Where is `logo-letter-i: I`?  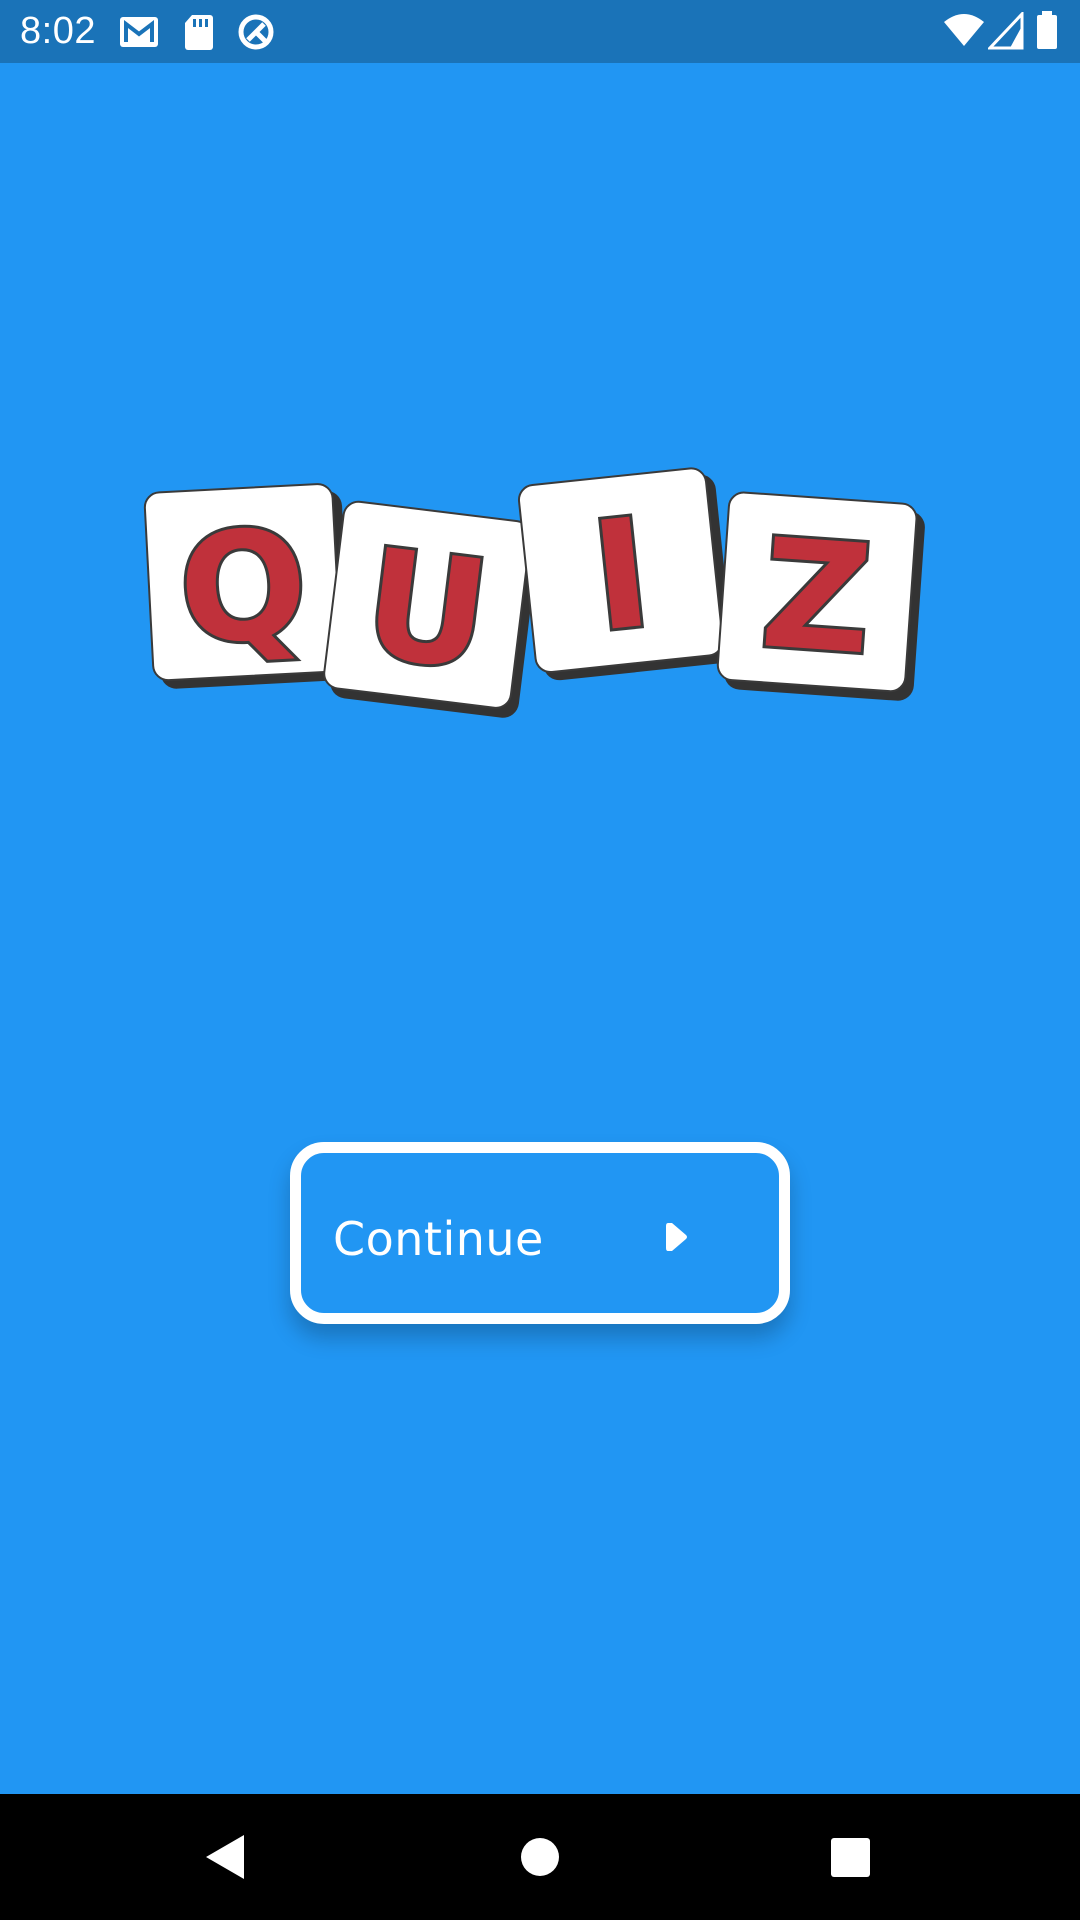 logo-letter-i: I is located at coordinates (622, 576).